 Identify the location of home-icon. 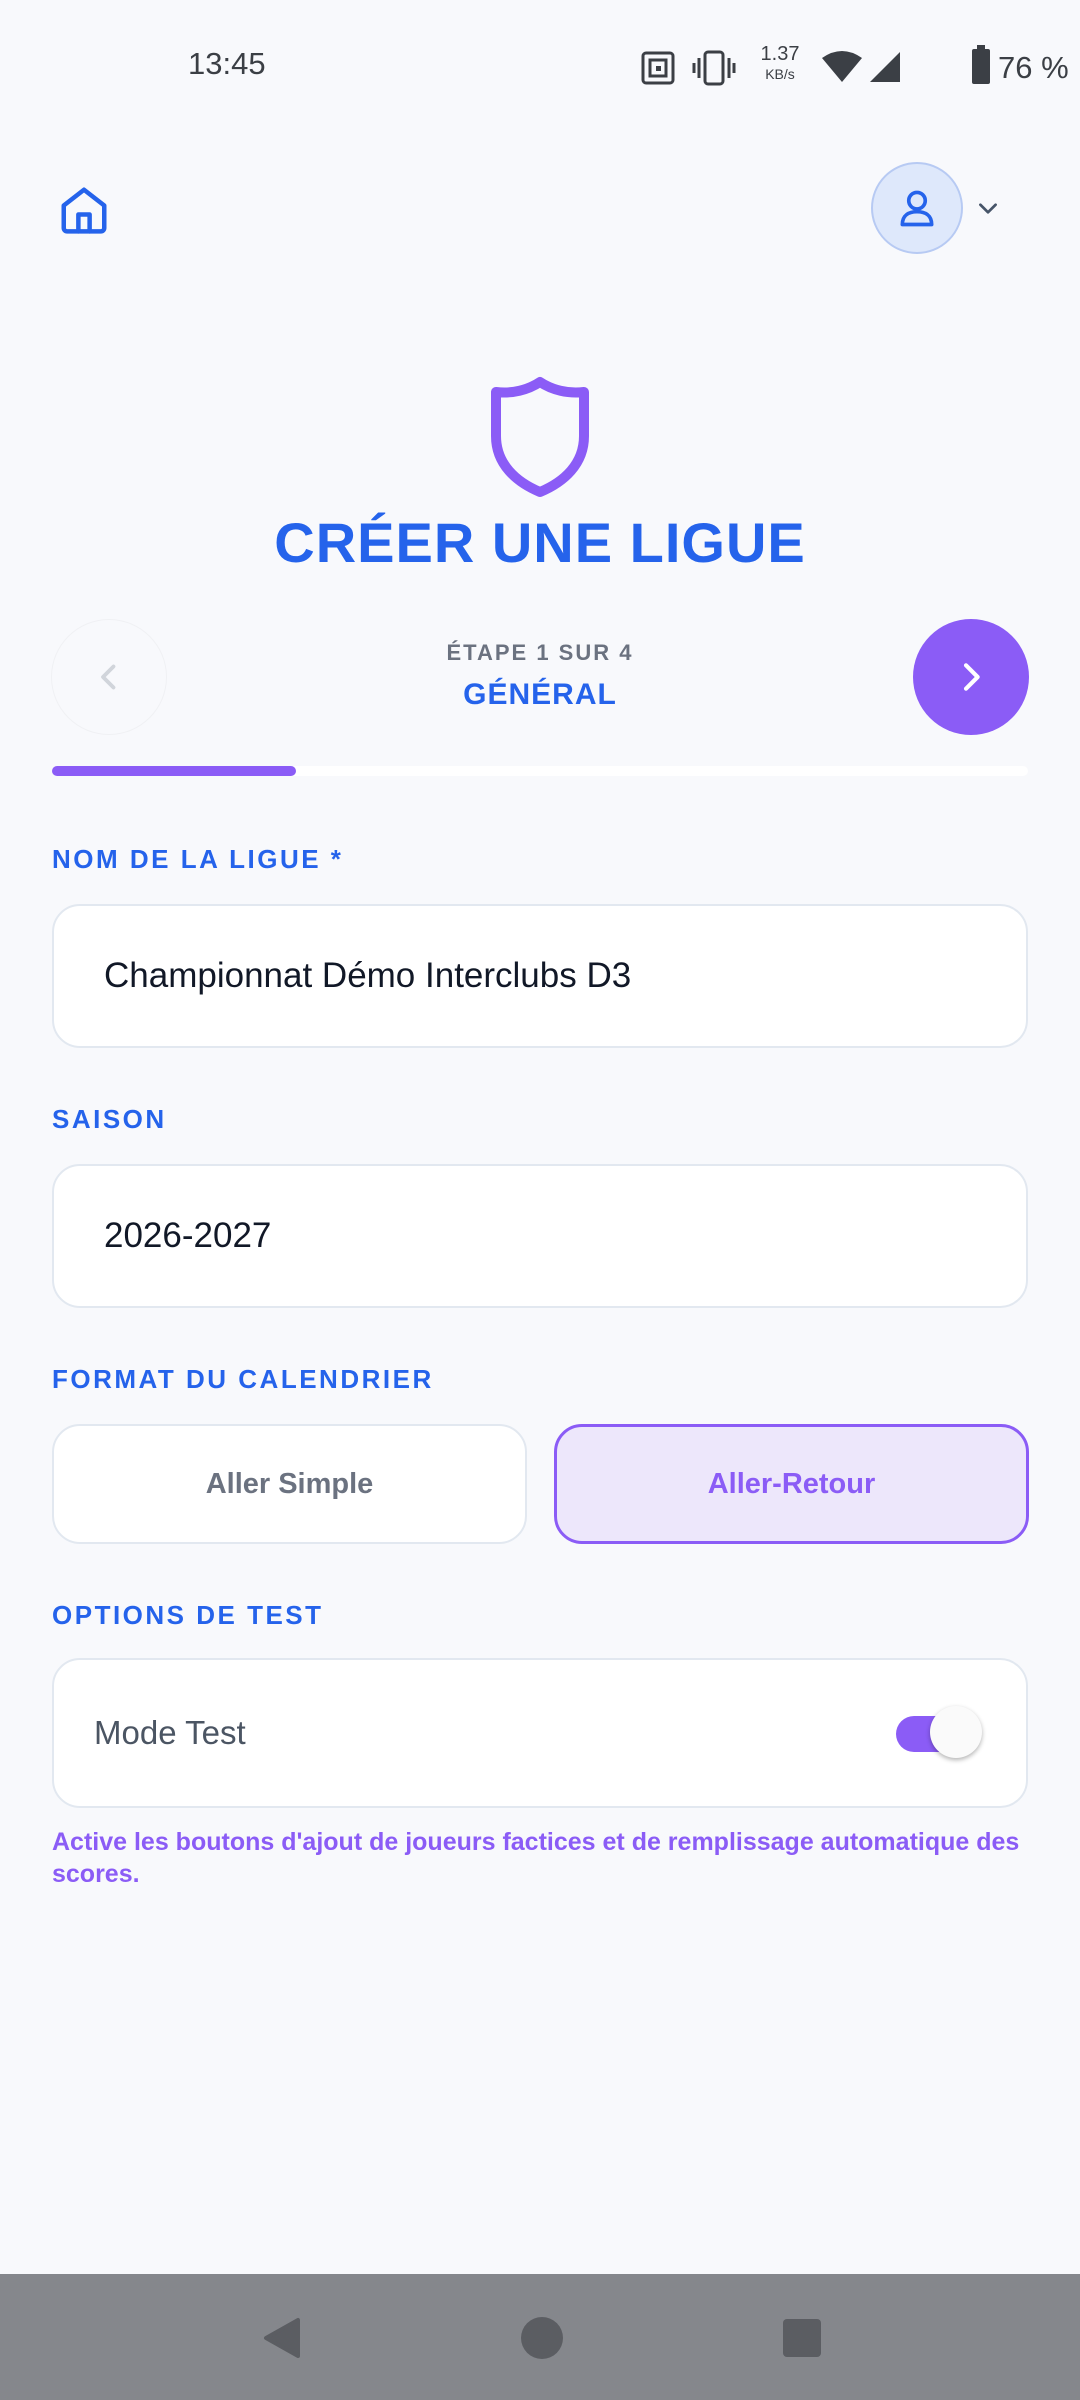
(84, 210).